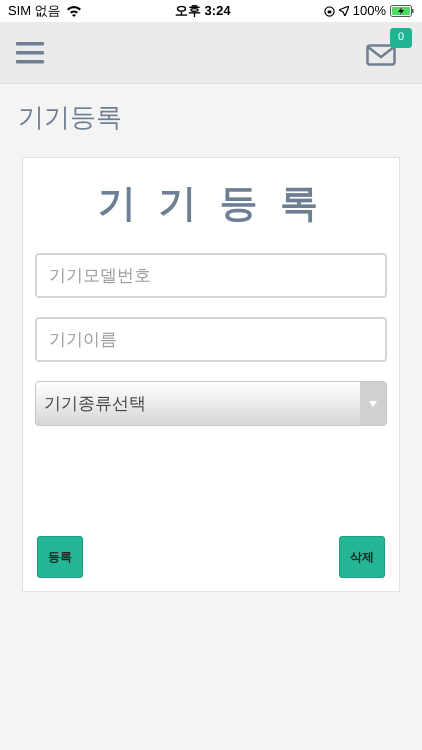 The height and width of the screenshot is (750, 422). What do you see at coordinates (30, 52) in the screenshot?
I see `menu-icon` at bounding box center [30, 52].